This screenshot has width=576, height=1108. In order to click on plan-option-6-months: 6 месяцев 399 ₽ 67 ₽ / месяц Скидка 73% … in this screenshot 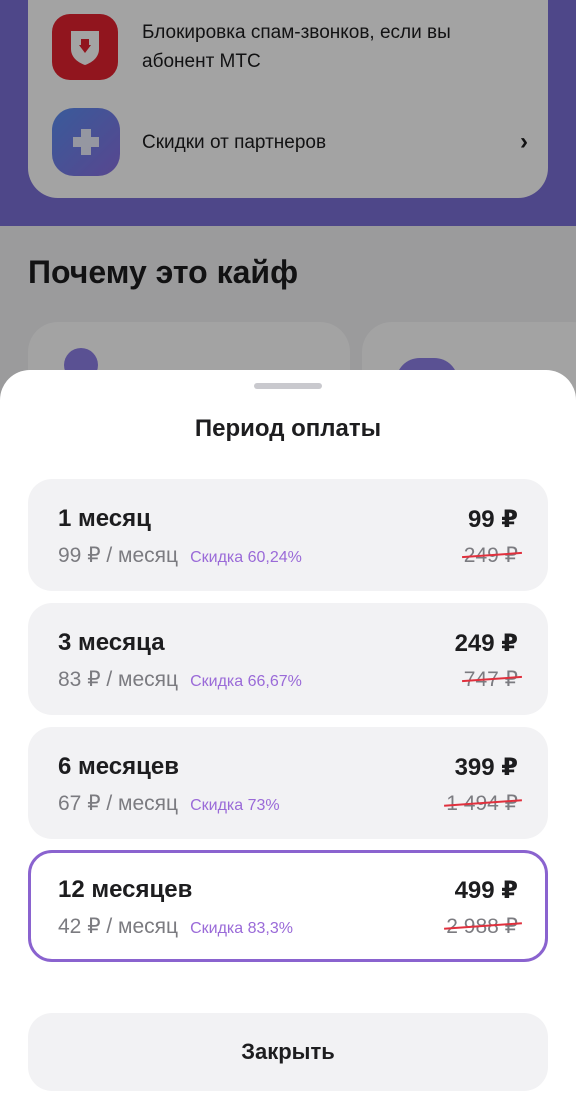, I will do `click(288, 783)`.